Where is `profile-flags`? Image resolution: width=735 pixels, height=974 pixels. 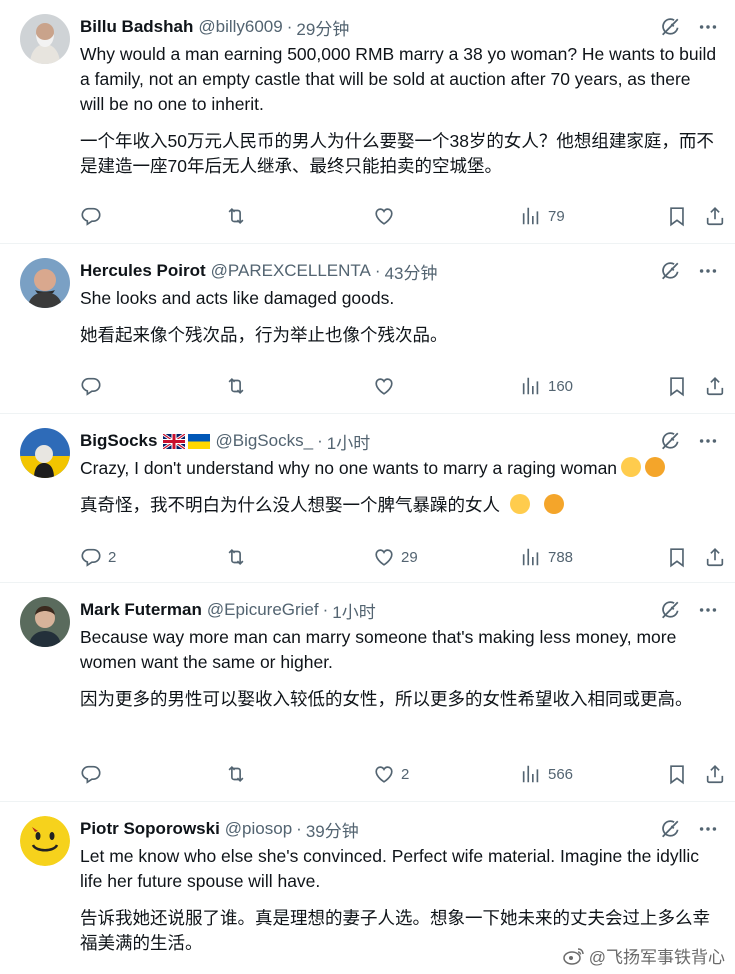 profile-flags is located at coordinates (187, 441).